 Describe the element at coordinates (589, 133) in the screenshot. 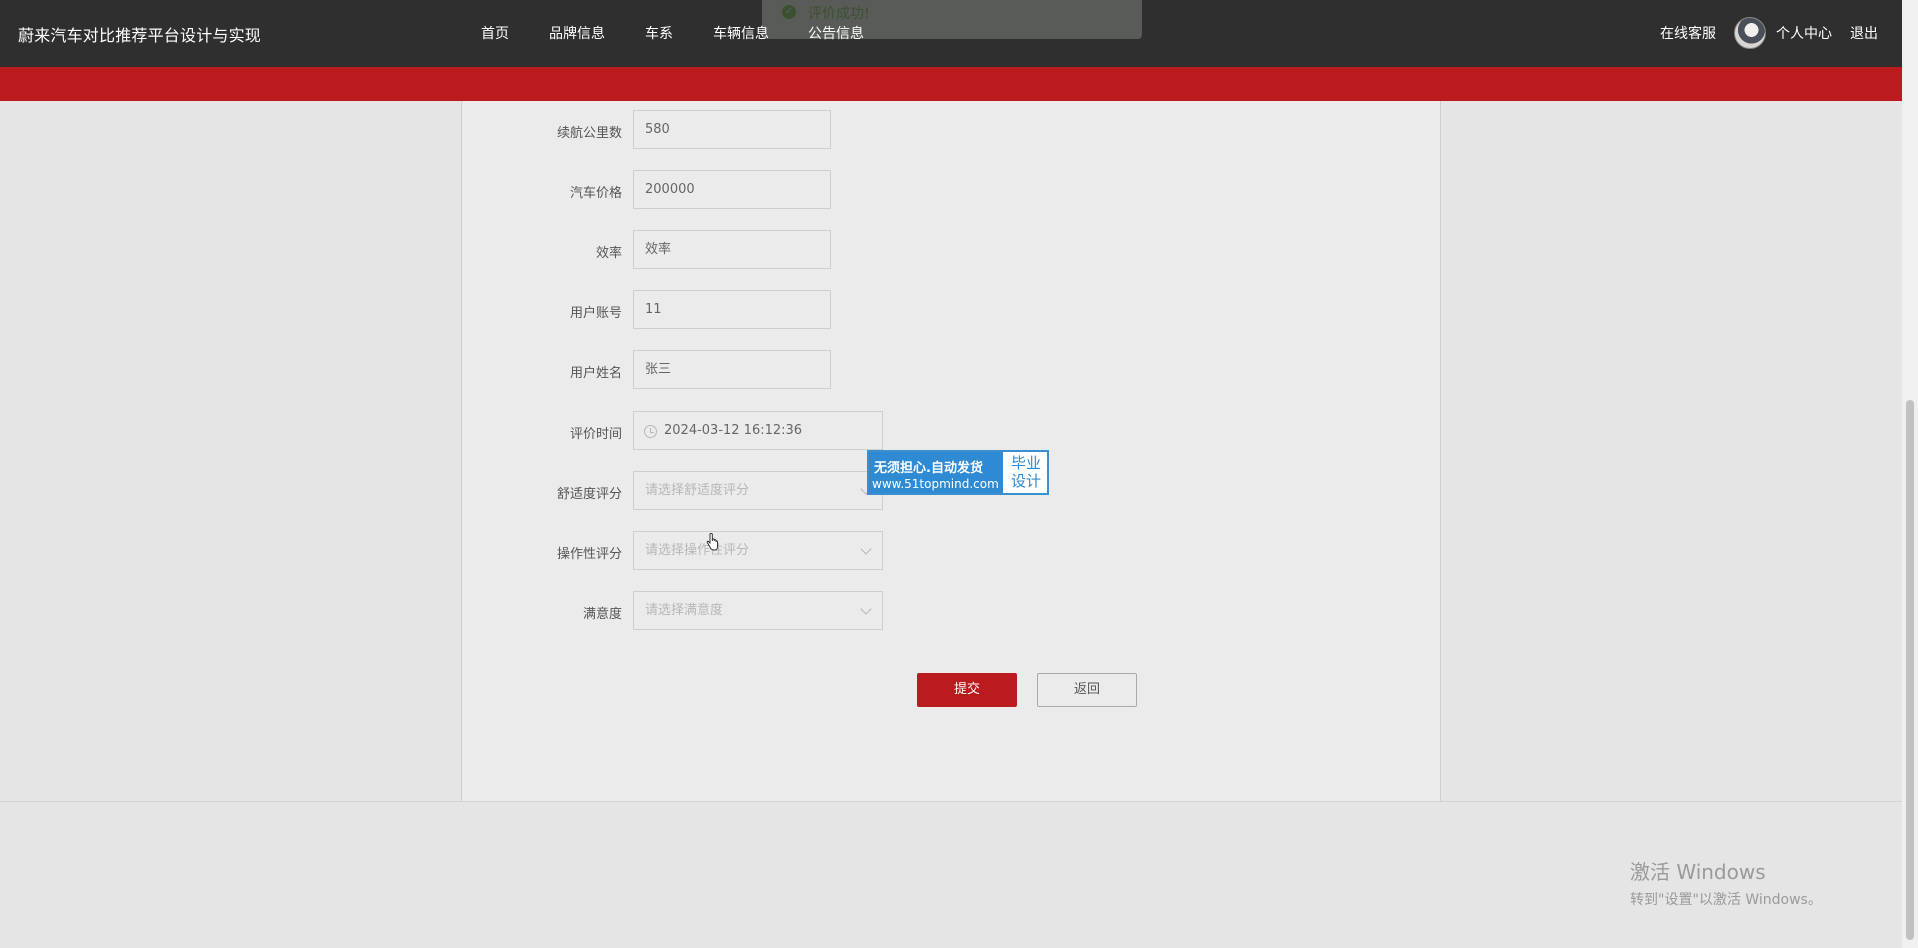

I see `field-label: 续航公里数` at that location.